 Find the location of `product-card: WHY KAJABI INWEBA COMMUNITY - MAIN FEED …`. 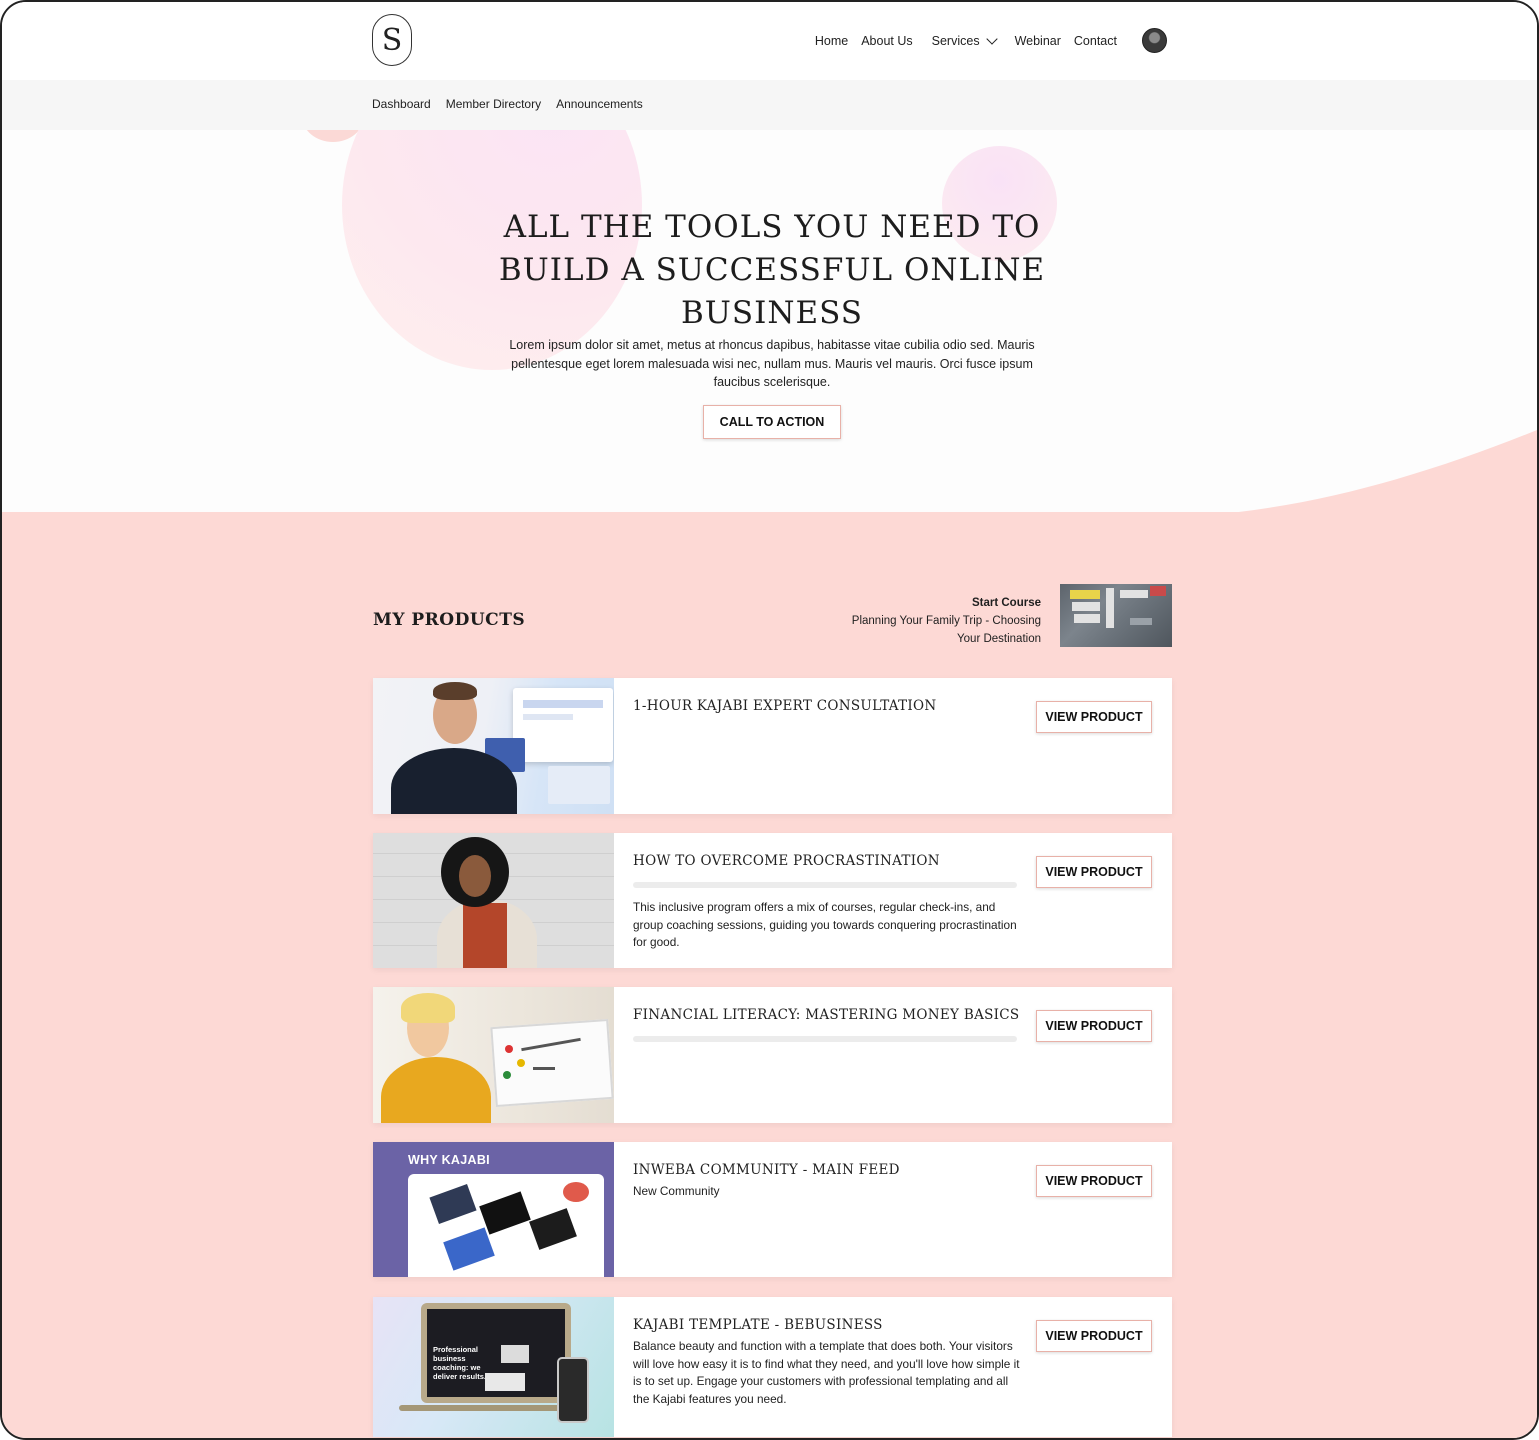

product-card: WHY KAJABI INWEBA COMMUNITY - MAIN FEED … is located at coordinates (772, 1209).